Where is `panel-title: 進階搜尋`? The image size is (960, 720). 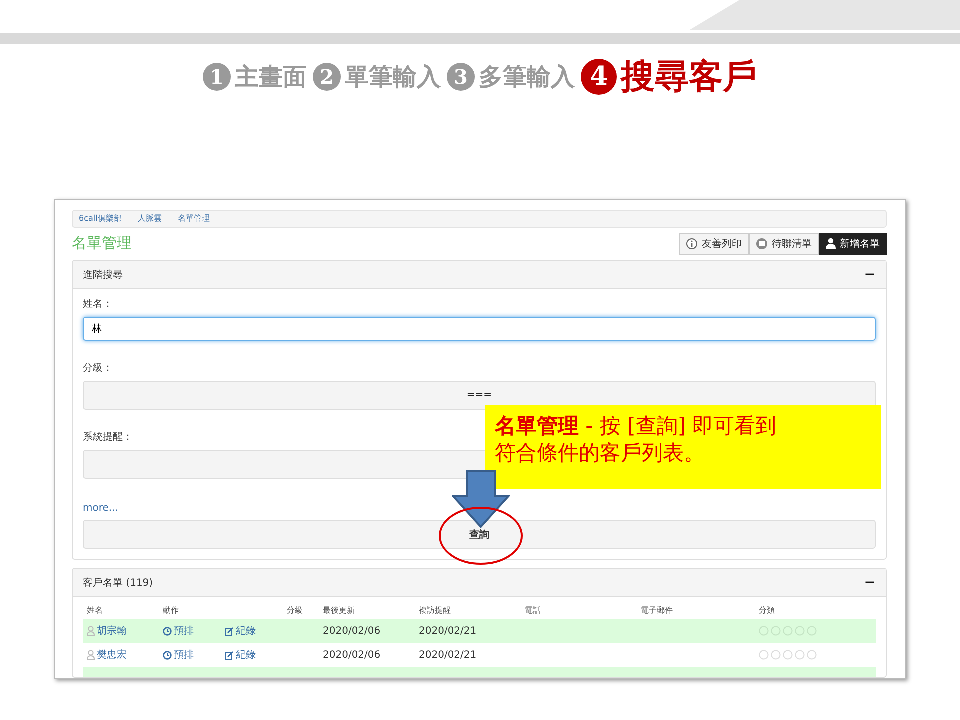
panel-title: 進階搜尋 is located at coordinates (103, 275).